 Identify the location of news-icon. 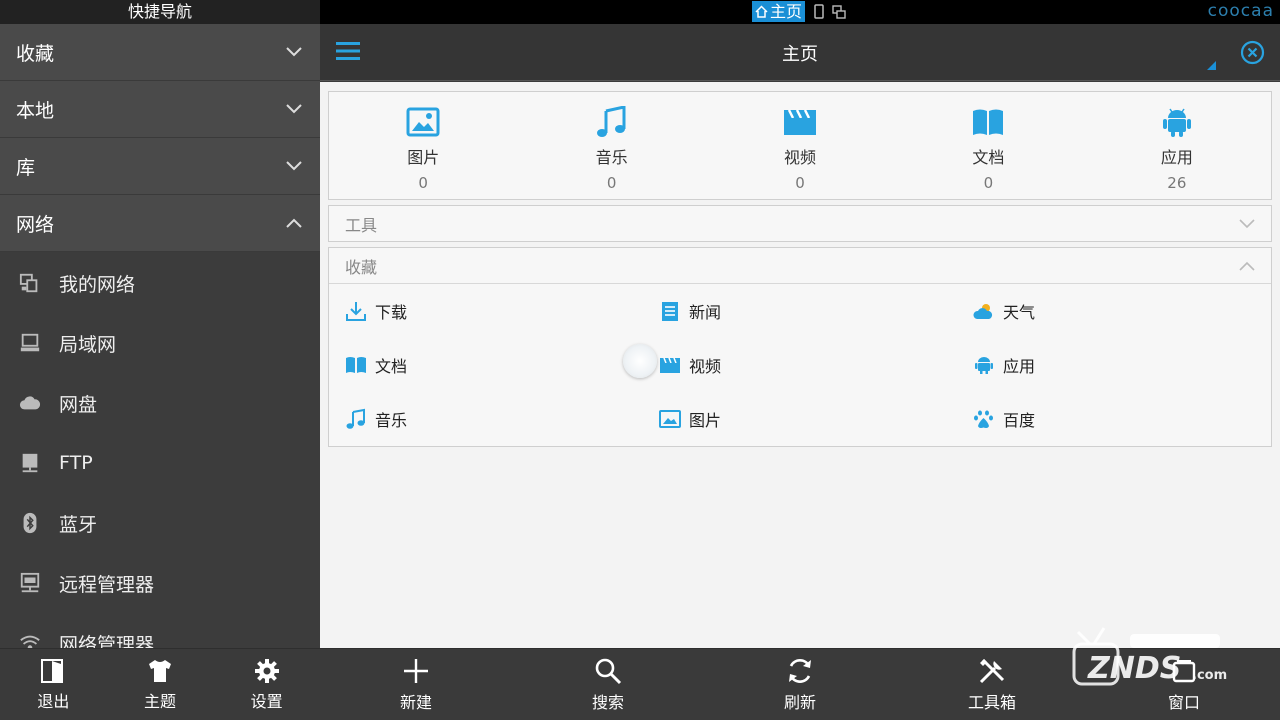
(670, 311).